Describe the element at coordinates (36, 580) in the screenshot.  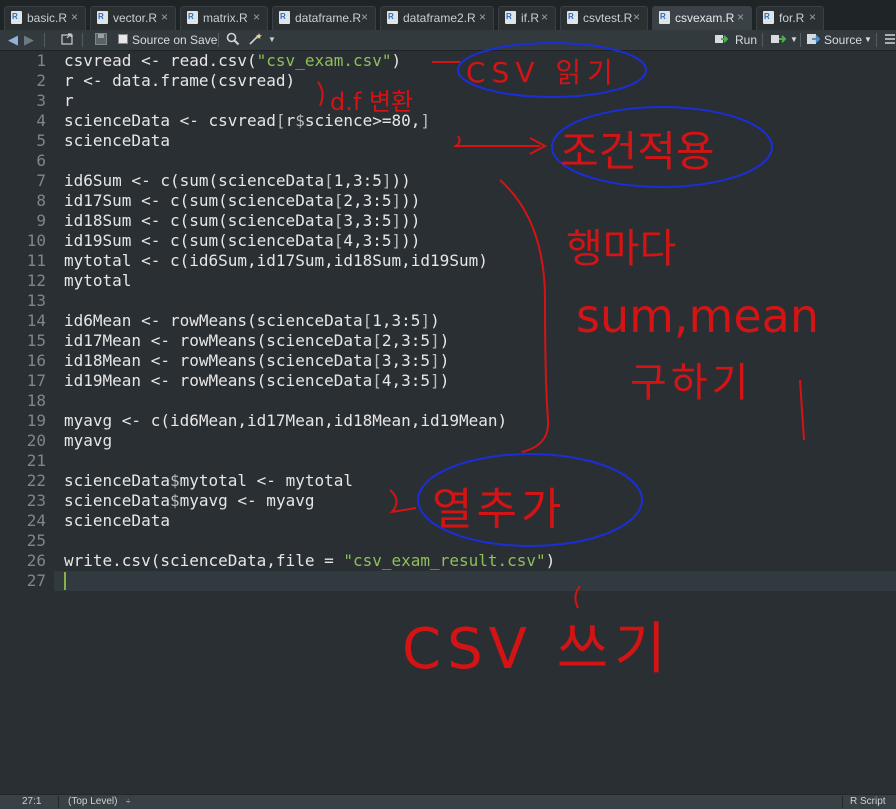
I see `line-number: 27` at that location.